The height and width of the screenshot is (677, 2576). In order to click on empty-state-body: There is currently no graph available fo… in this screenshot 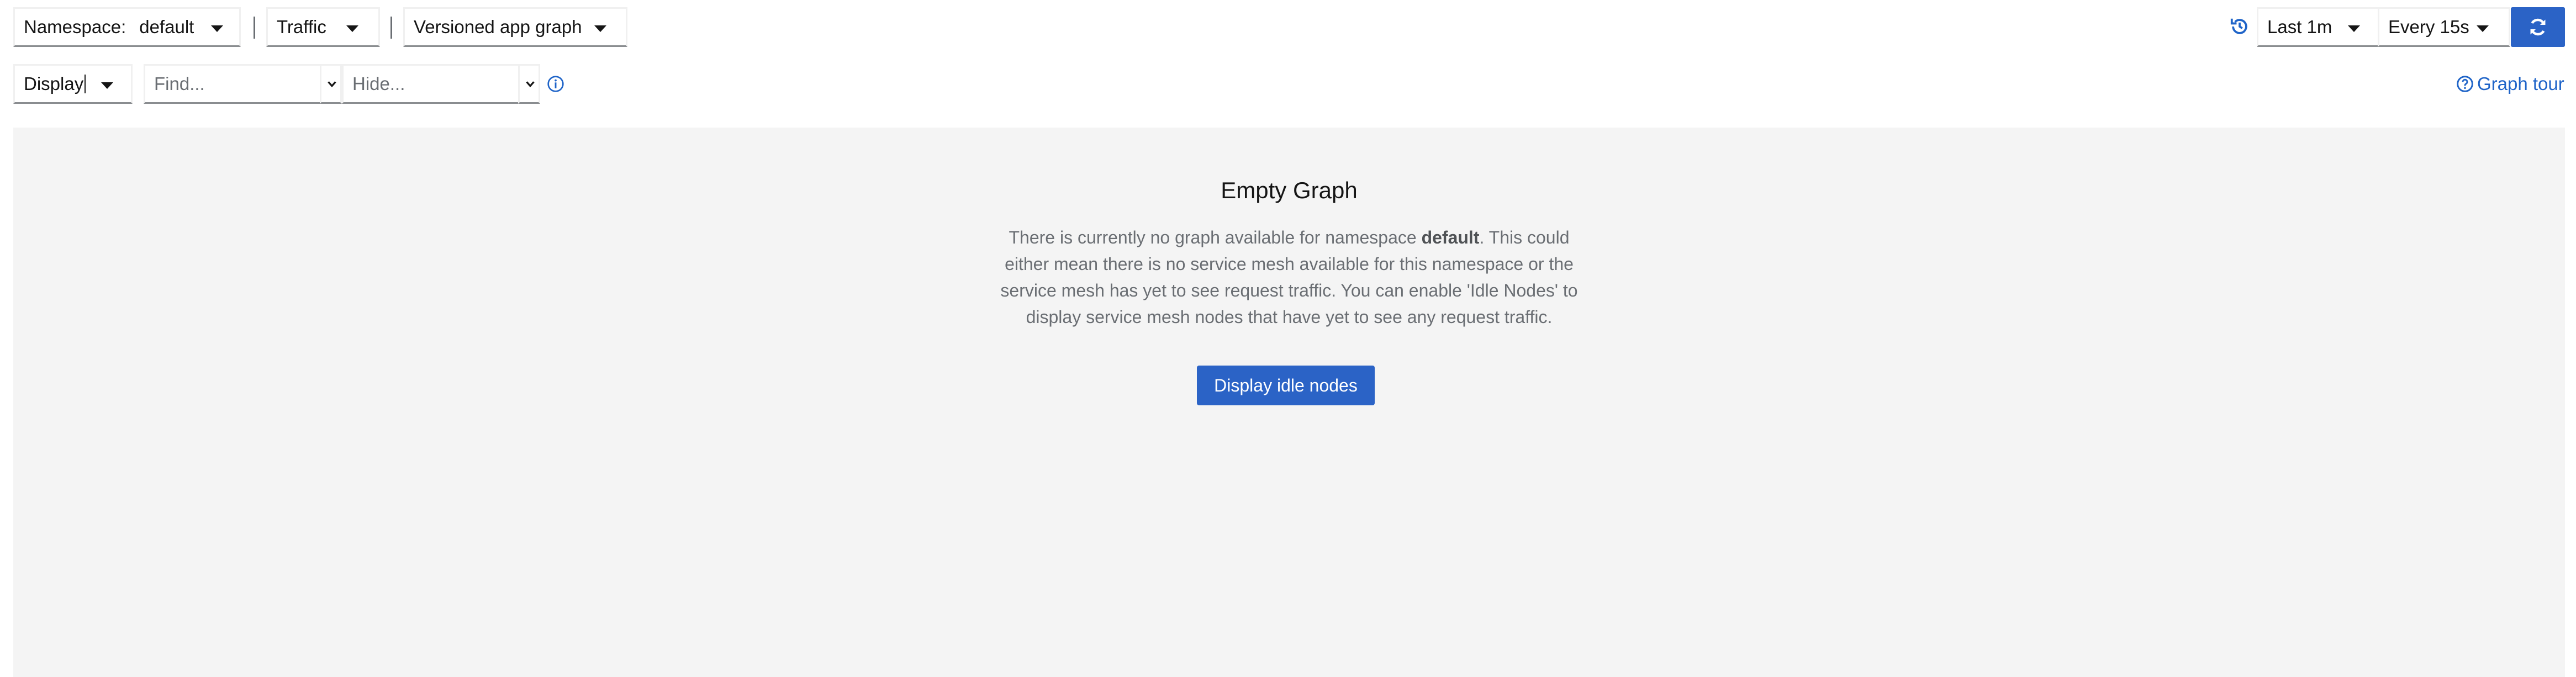, I will do `click(1289, 277)`.